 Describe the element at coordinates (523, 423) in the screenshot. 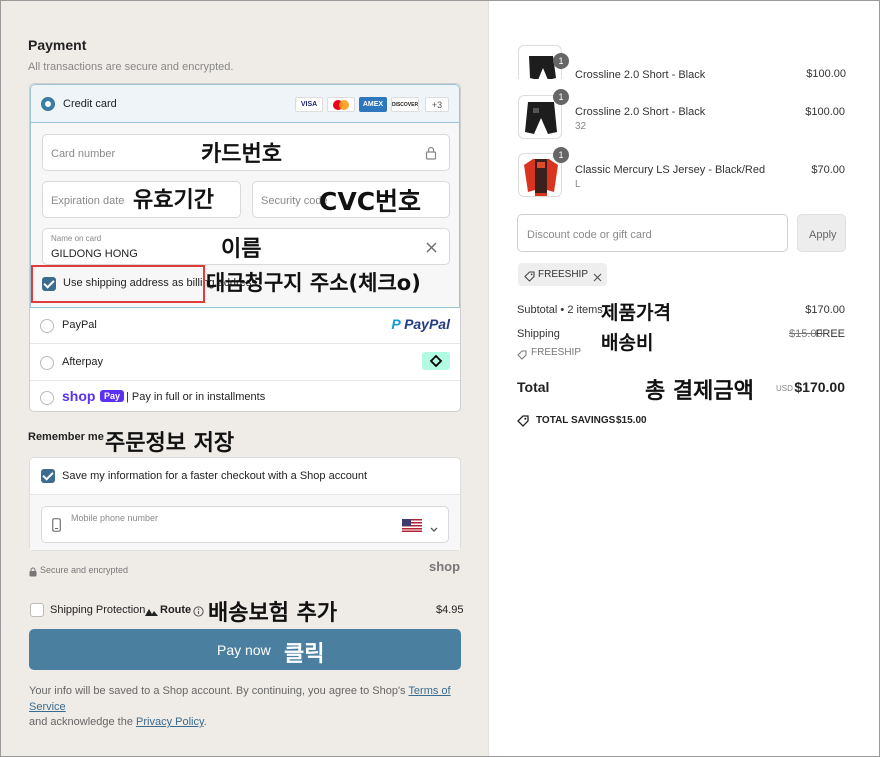

I see `savings-tag-icon` at that location.